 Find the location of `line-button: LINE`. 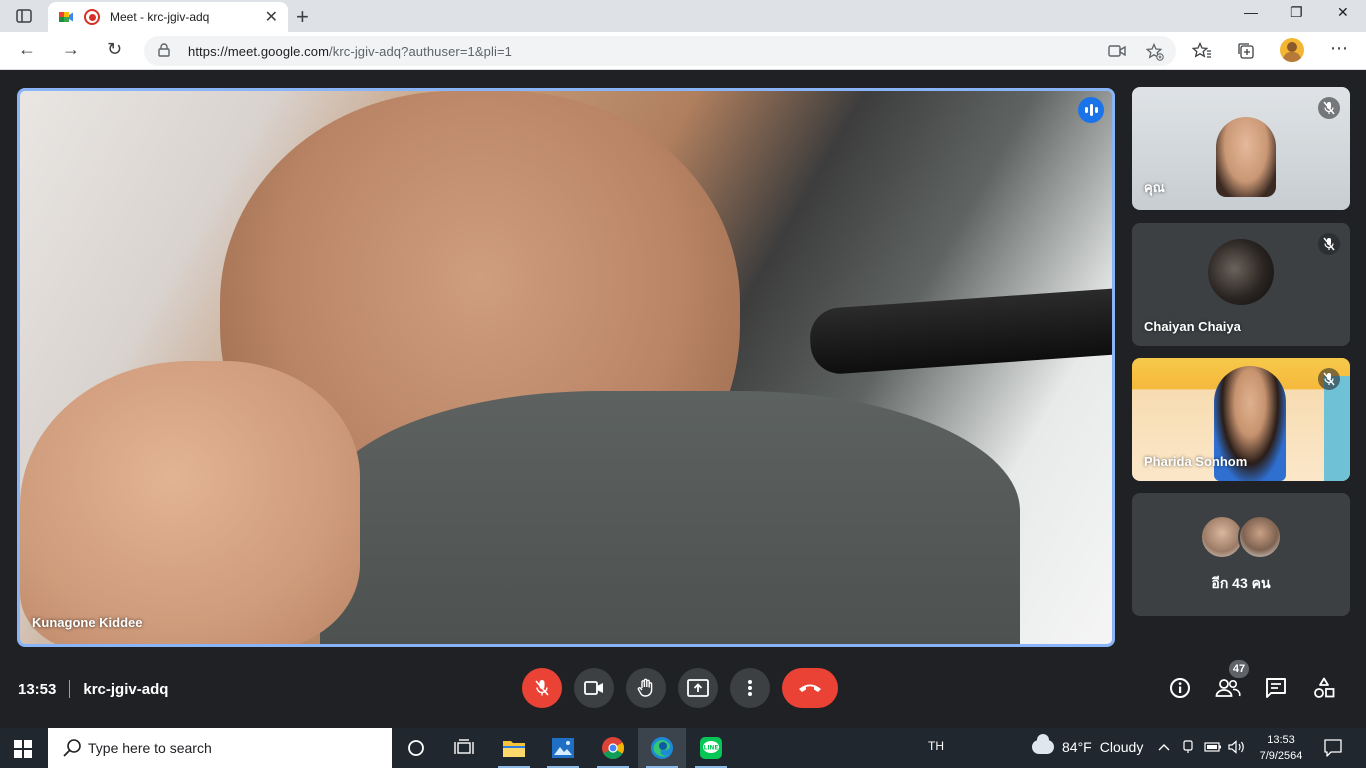

line-button: LINE is located at coordinates (711, 748).